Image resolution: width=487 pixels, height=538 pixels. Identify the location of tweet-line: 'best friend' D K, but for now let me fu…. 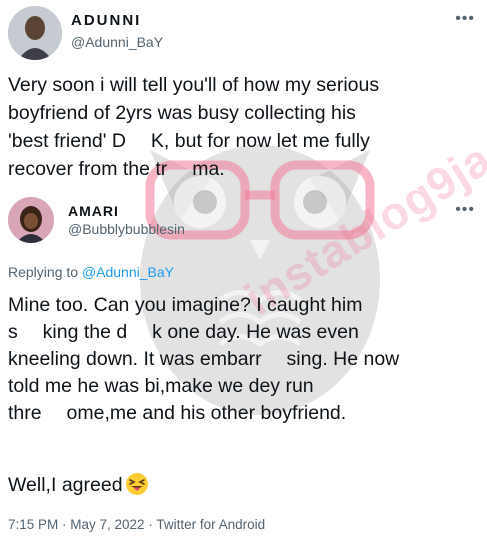
(189, 141).